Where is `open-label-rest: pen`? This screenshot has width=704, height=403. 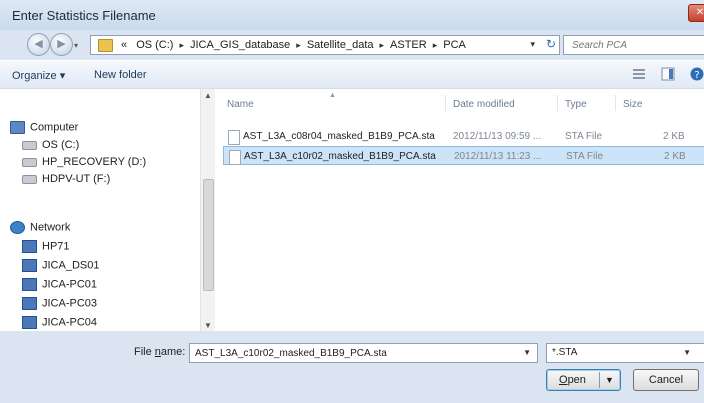
open-label-rest: pen is located at coordinates (576, 380).